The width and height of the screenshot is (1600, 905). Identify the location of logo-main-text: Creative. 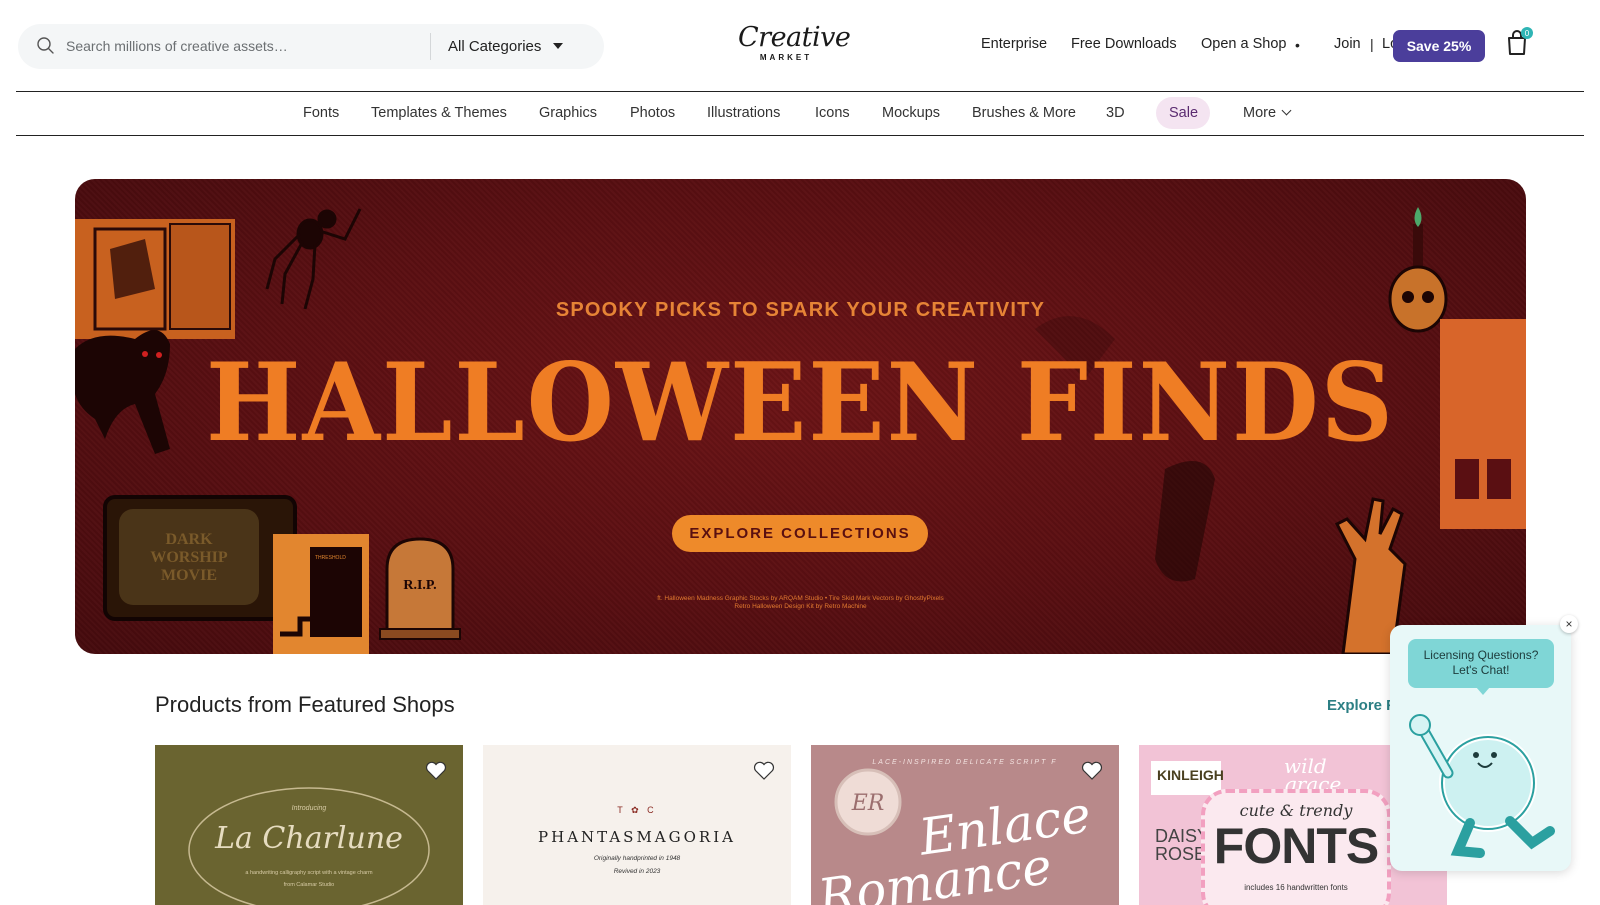
(794, 37).